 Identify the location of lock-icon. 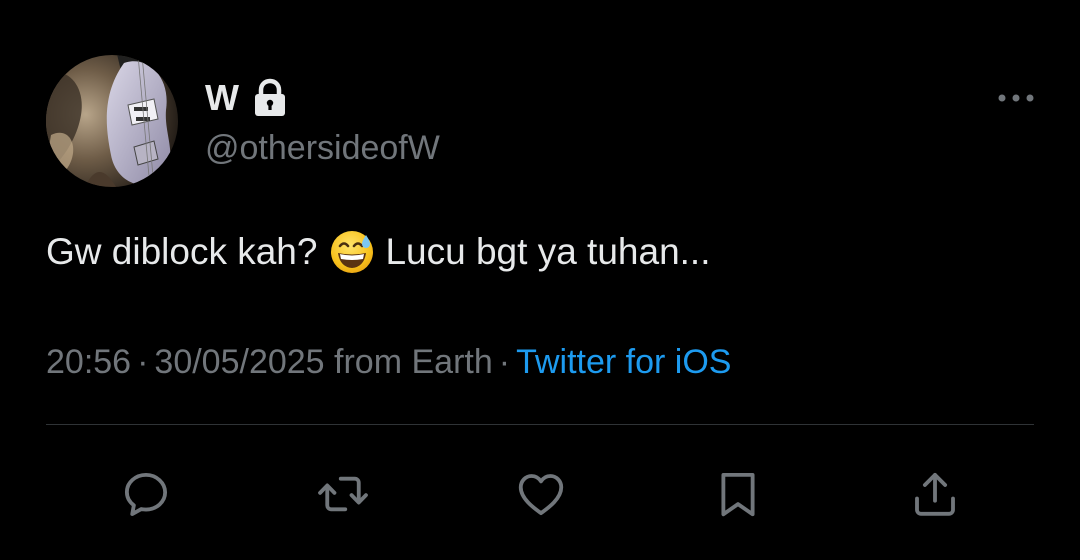
(270, 98).